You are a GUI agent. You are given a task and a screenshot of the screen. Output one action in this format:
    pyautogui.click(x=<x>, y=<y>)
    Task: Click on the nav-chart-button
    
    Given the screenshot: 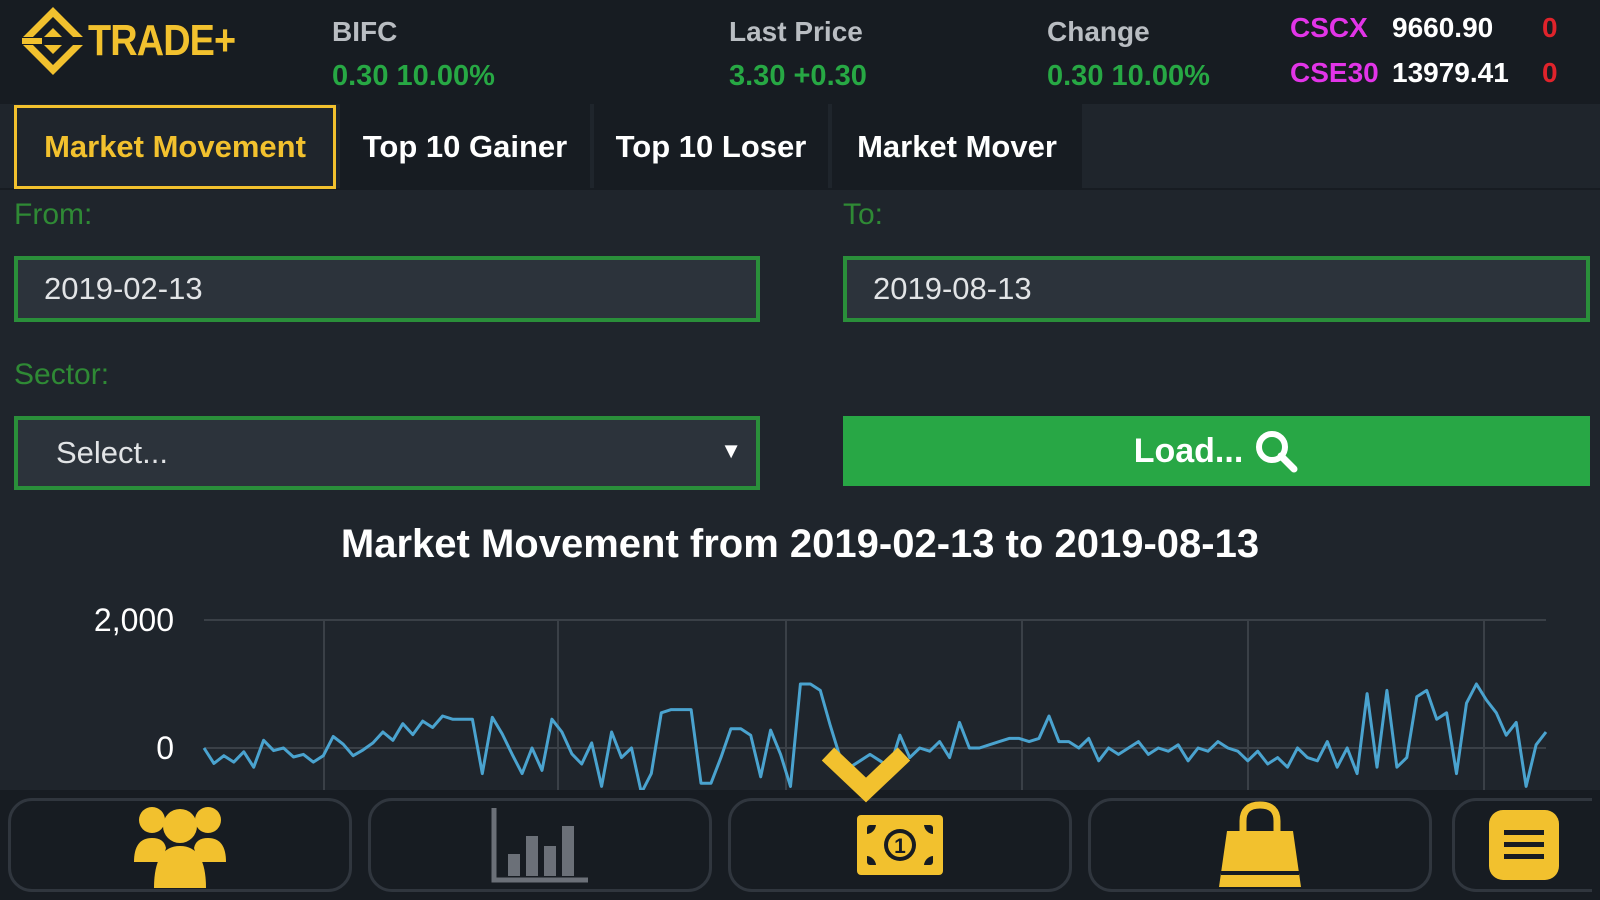 What is the action you would take?
    pyautogui.click(x=540, y=845)
    